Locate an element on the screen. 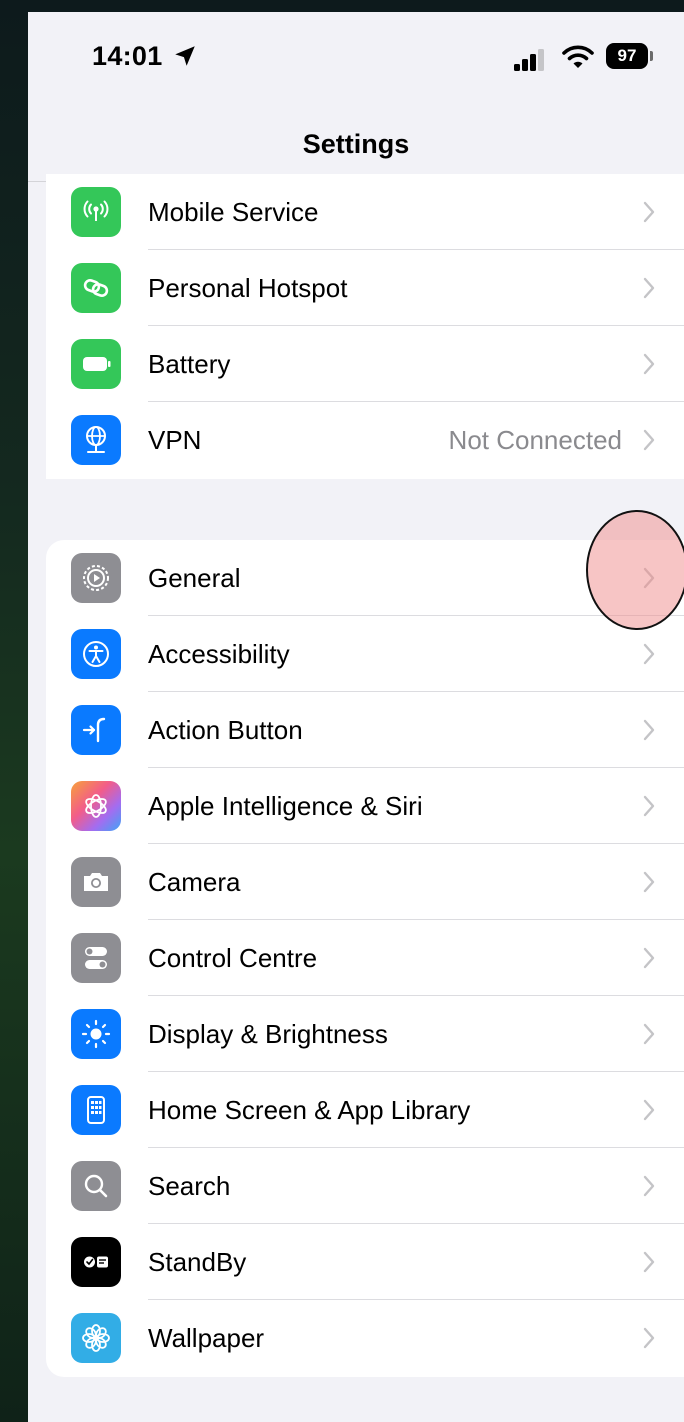 This screenshot has width=684, height=1422. row-wallpaper: Wallpaper is located at coordinates (365, 1338).